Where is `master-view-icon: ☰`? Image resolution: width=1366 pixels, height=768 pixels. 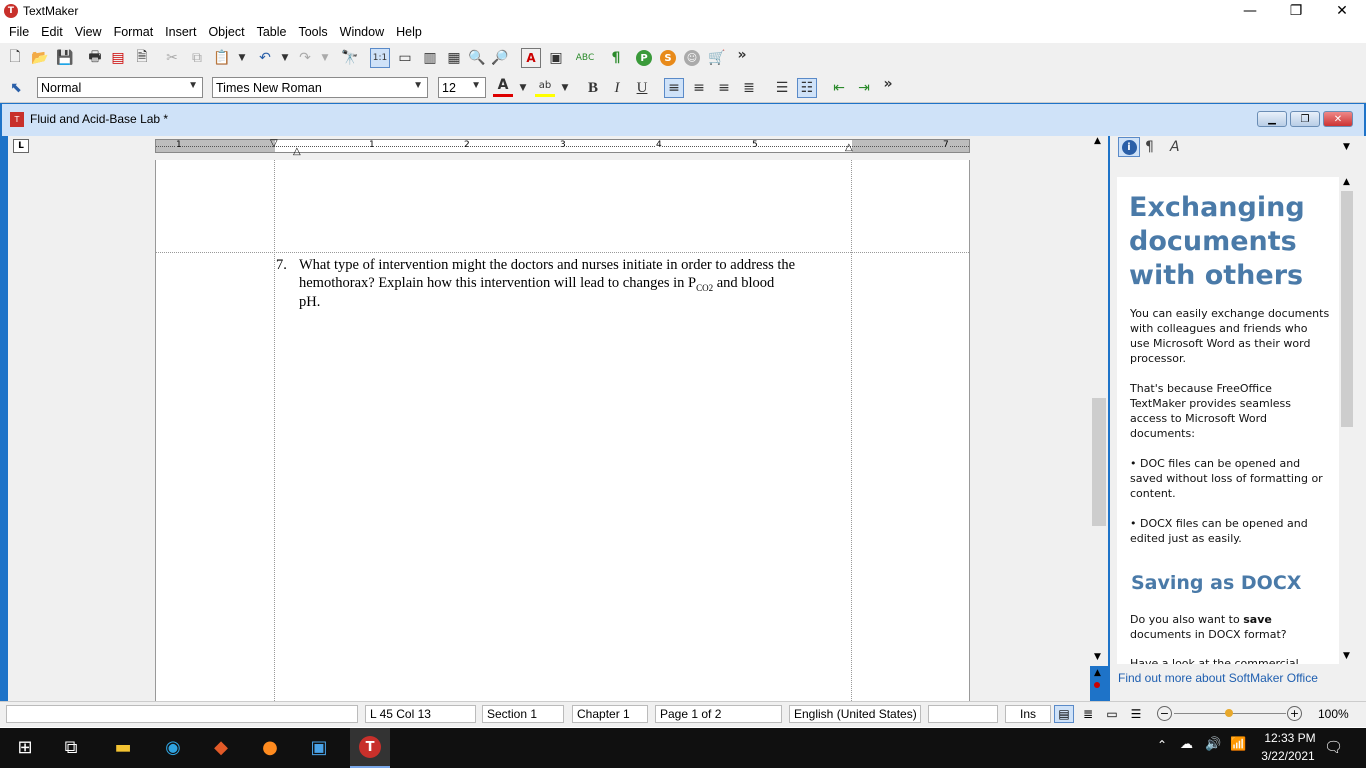
master-view-icon: ☰ is located at coordinates (1136, 714).